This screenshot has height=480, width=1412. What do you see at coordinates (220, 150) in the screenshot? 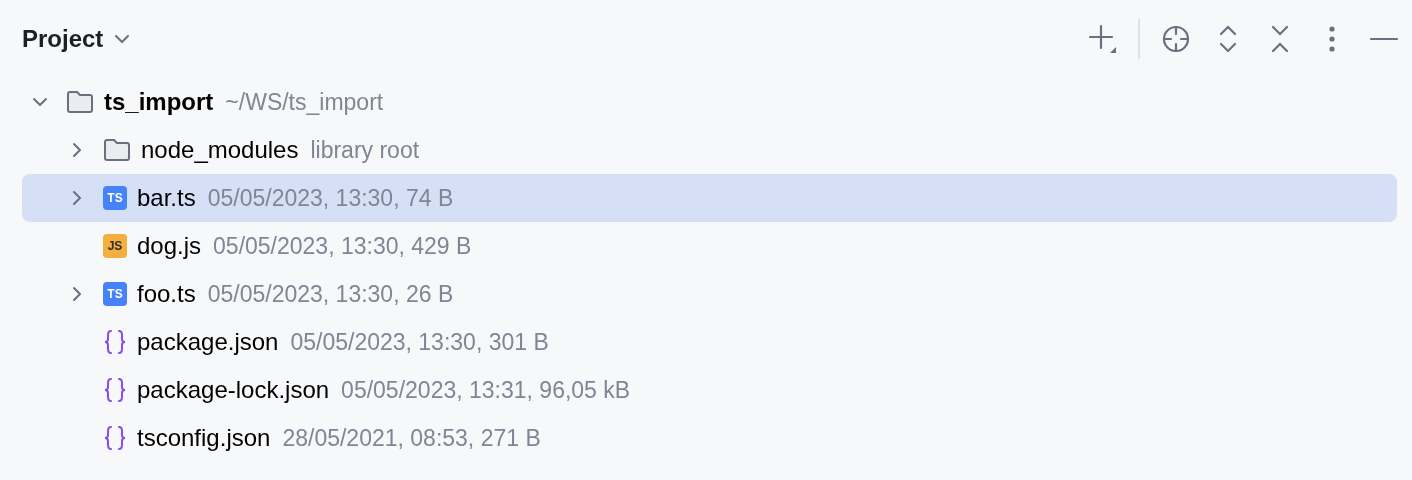
I see `item-name: node_modules` at bounding box center [220, 150].